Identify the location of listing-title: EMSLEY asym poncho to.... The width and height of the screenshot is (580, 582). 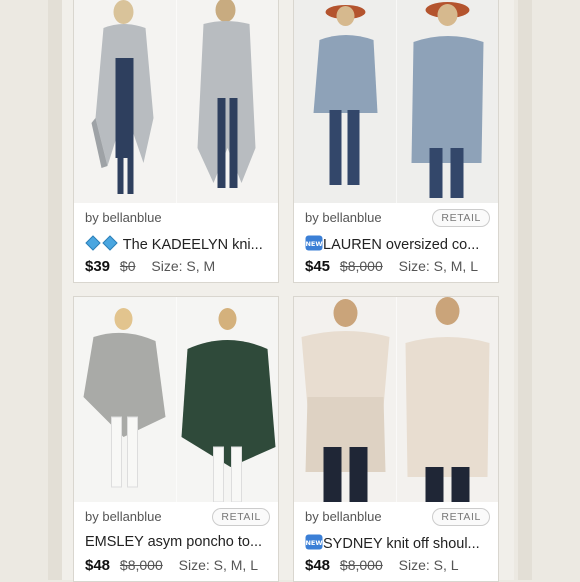
(177, 542).